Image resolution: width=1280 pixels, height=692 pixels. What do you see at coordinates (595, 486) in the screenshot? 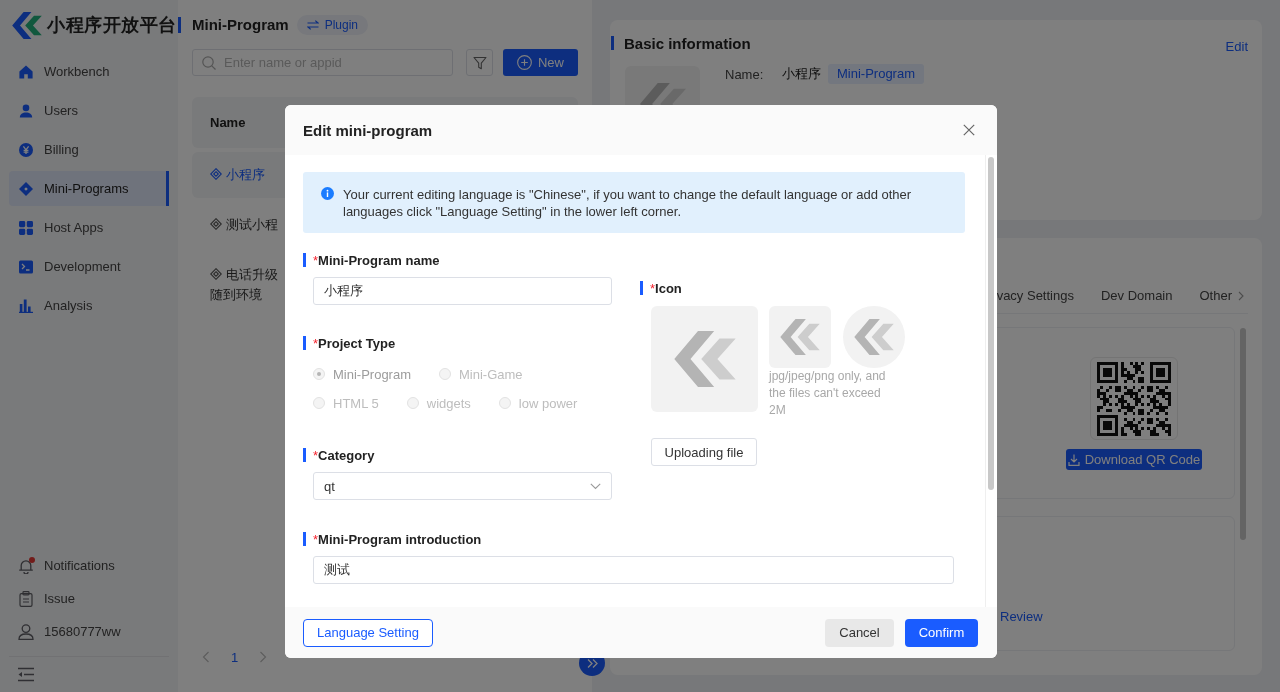
I see `chevron-down-icon` at bounding box center [595, 486].